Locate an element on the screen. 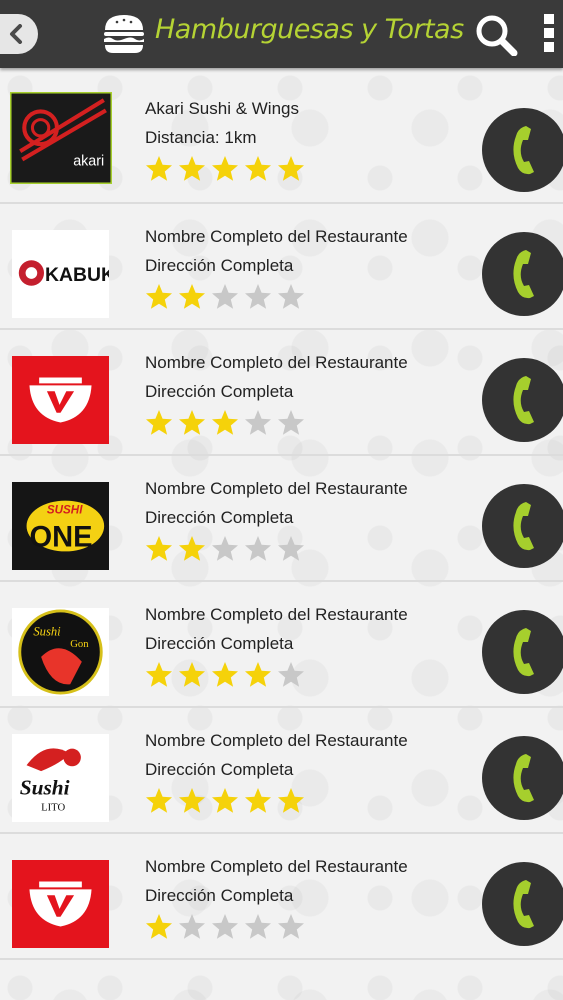 The height and width of the screenshot is (1000, 563). back-button is located at coordinates (19, 34).